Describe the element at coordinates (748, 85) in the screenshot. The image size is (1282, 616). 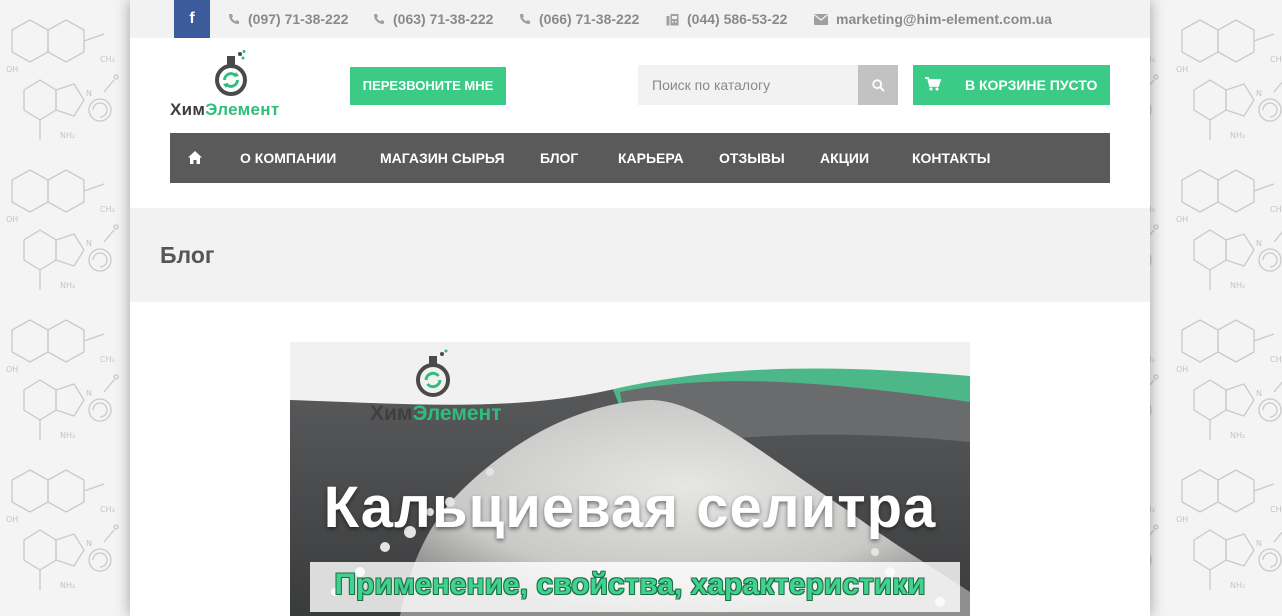
I see `search-input` at that location.